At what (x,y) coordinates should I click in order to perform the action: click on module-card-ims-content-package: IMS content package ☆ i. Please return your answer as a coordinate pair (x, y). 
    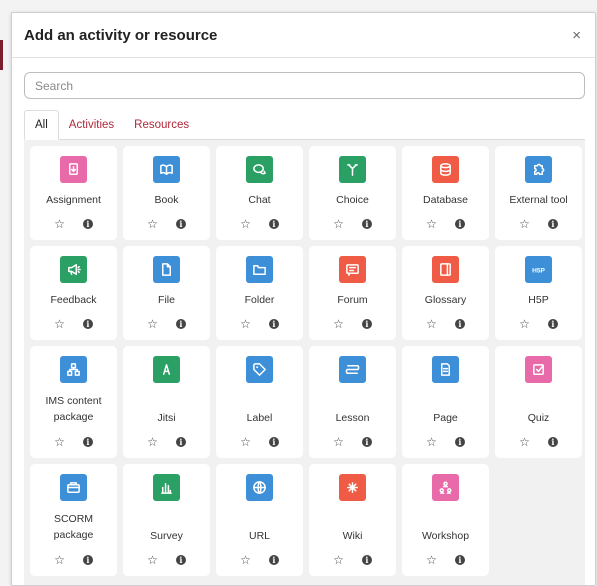
    Looking at the image, I should click on (73, 402).